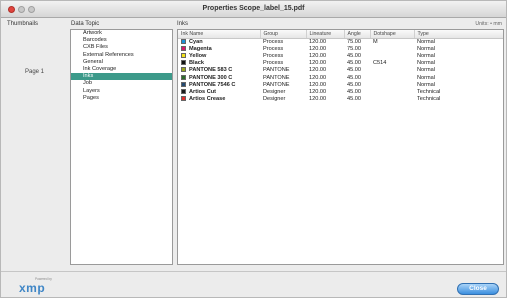 This screenshot has height=298, width=507. What do you see at coordinates (121, 83) in the screenshot?
I see `data-topic-item: Job` at bounding box center [121, 83].